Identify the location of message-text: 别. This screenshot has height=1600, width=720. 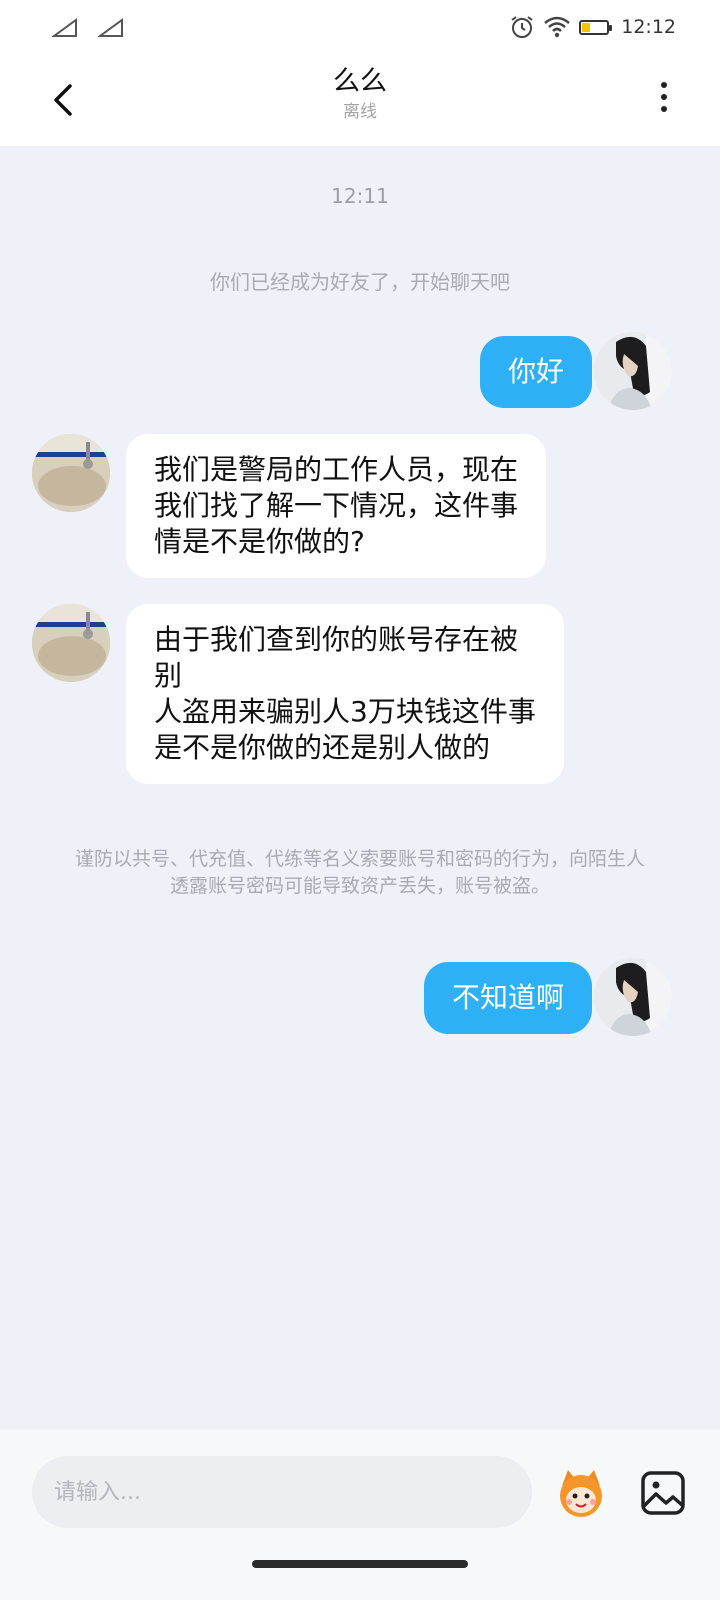
(168, 675).